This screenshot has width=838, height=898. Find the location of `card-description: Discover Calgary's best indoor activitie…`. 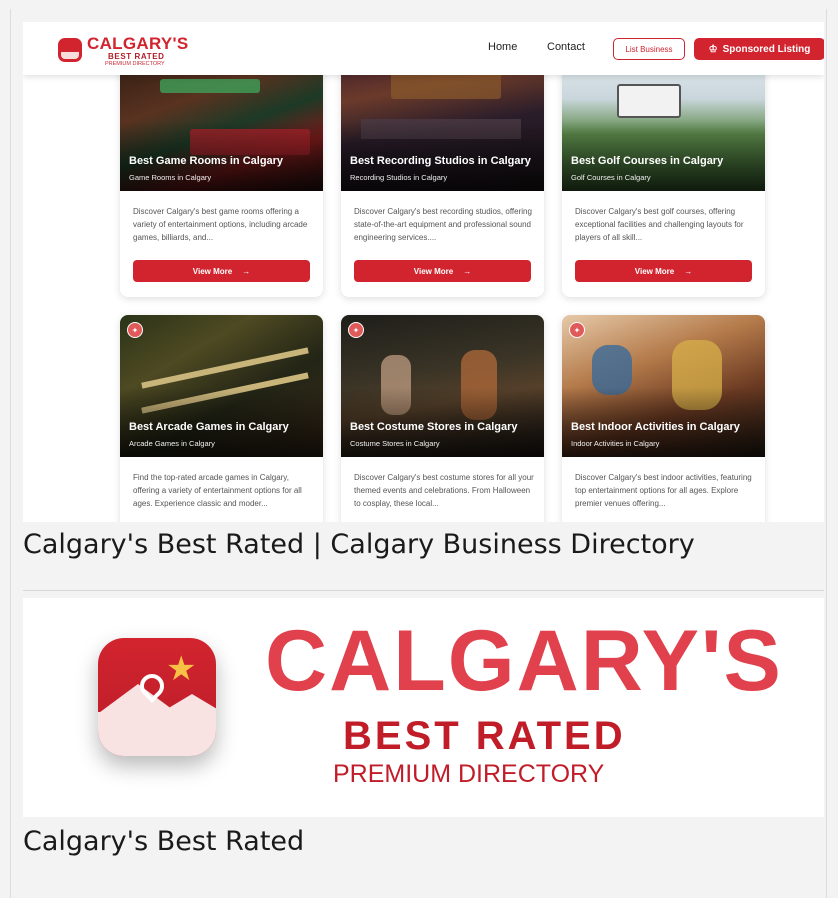

card-description: Discover Calgary's best indoor activitie… is located at coordinates (663, 490).